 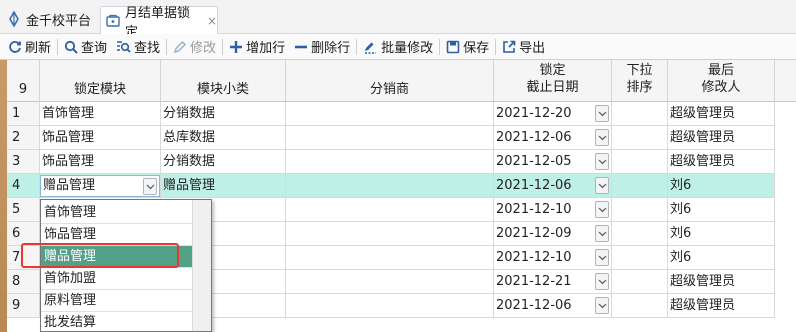 What do you see at coordinates (194, 46) in the screenshot?
I see `modify-button: 修改` at bounding box center [194, 46].